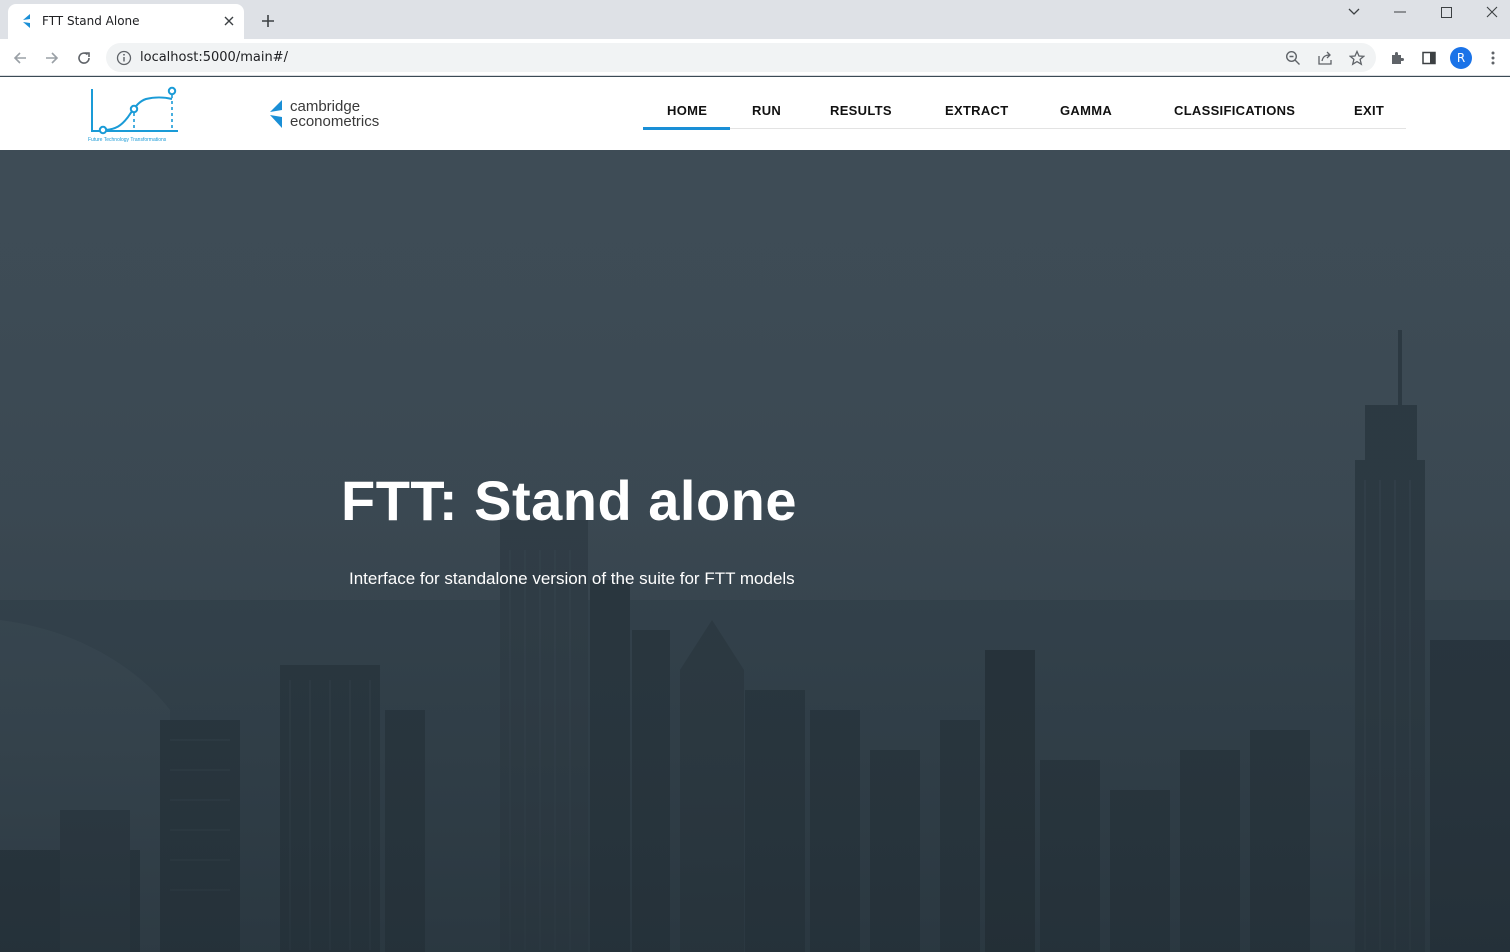  Describe the element at coordinates (84, 58) in the screenshot. I see `reload-icon` at that location.